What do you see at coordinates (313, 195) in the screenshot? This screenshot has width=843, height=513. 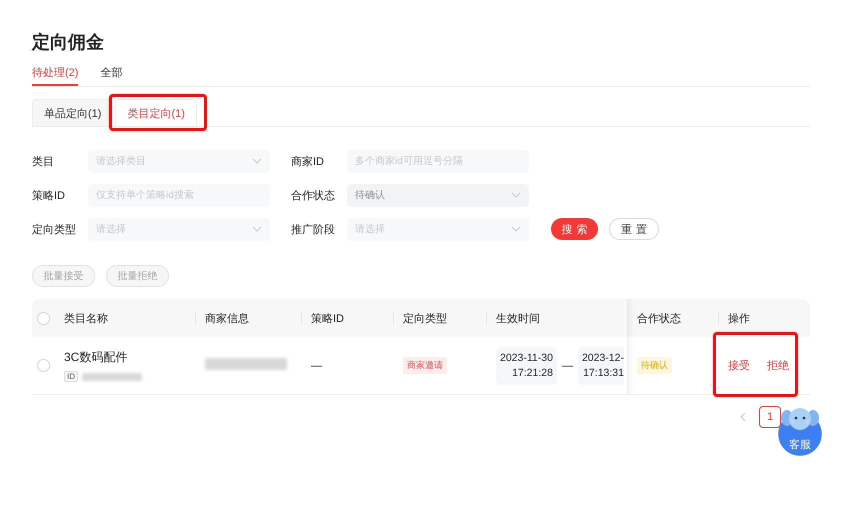 I see `filter-label: 合作状态` at bounding box center [313, 195].